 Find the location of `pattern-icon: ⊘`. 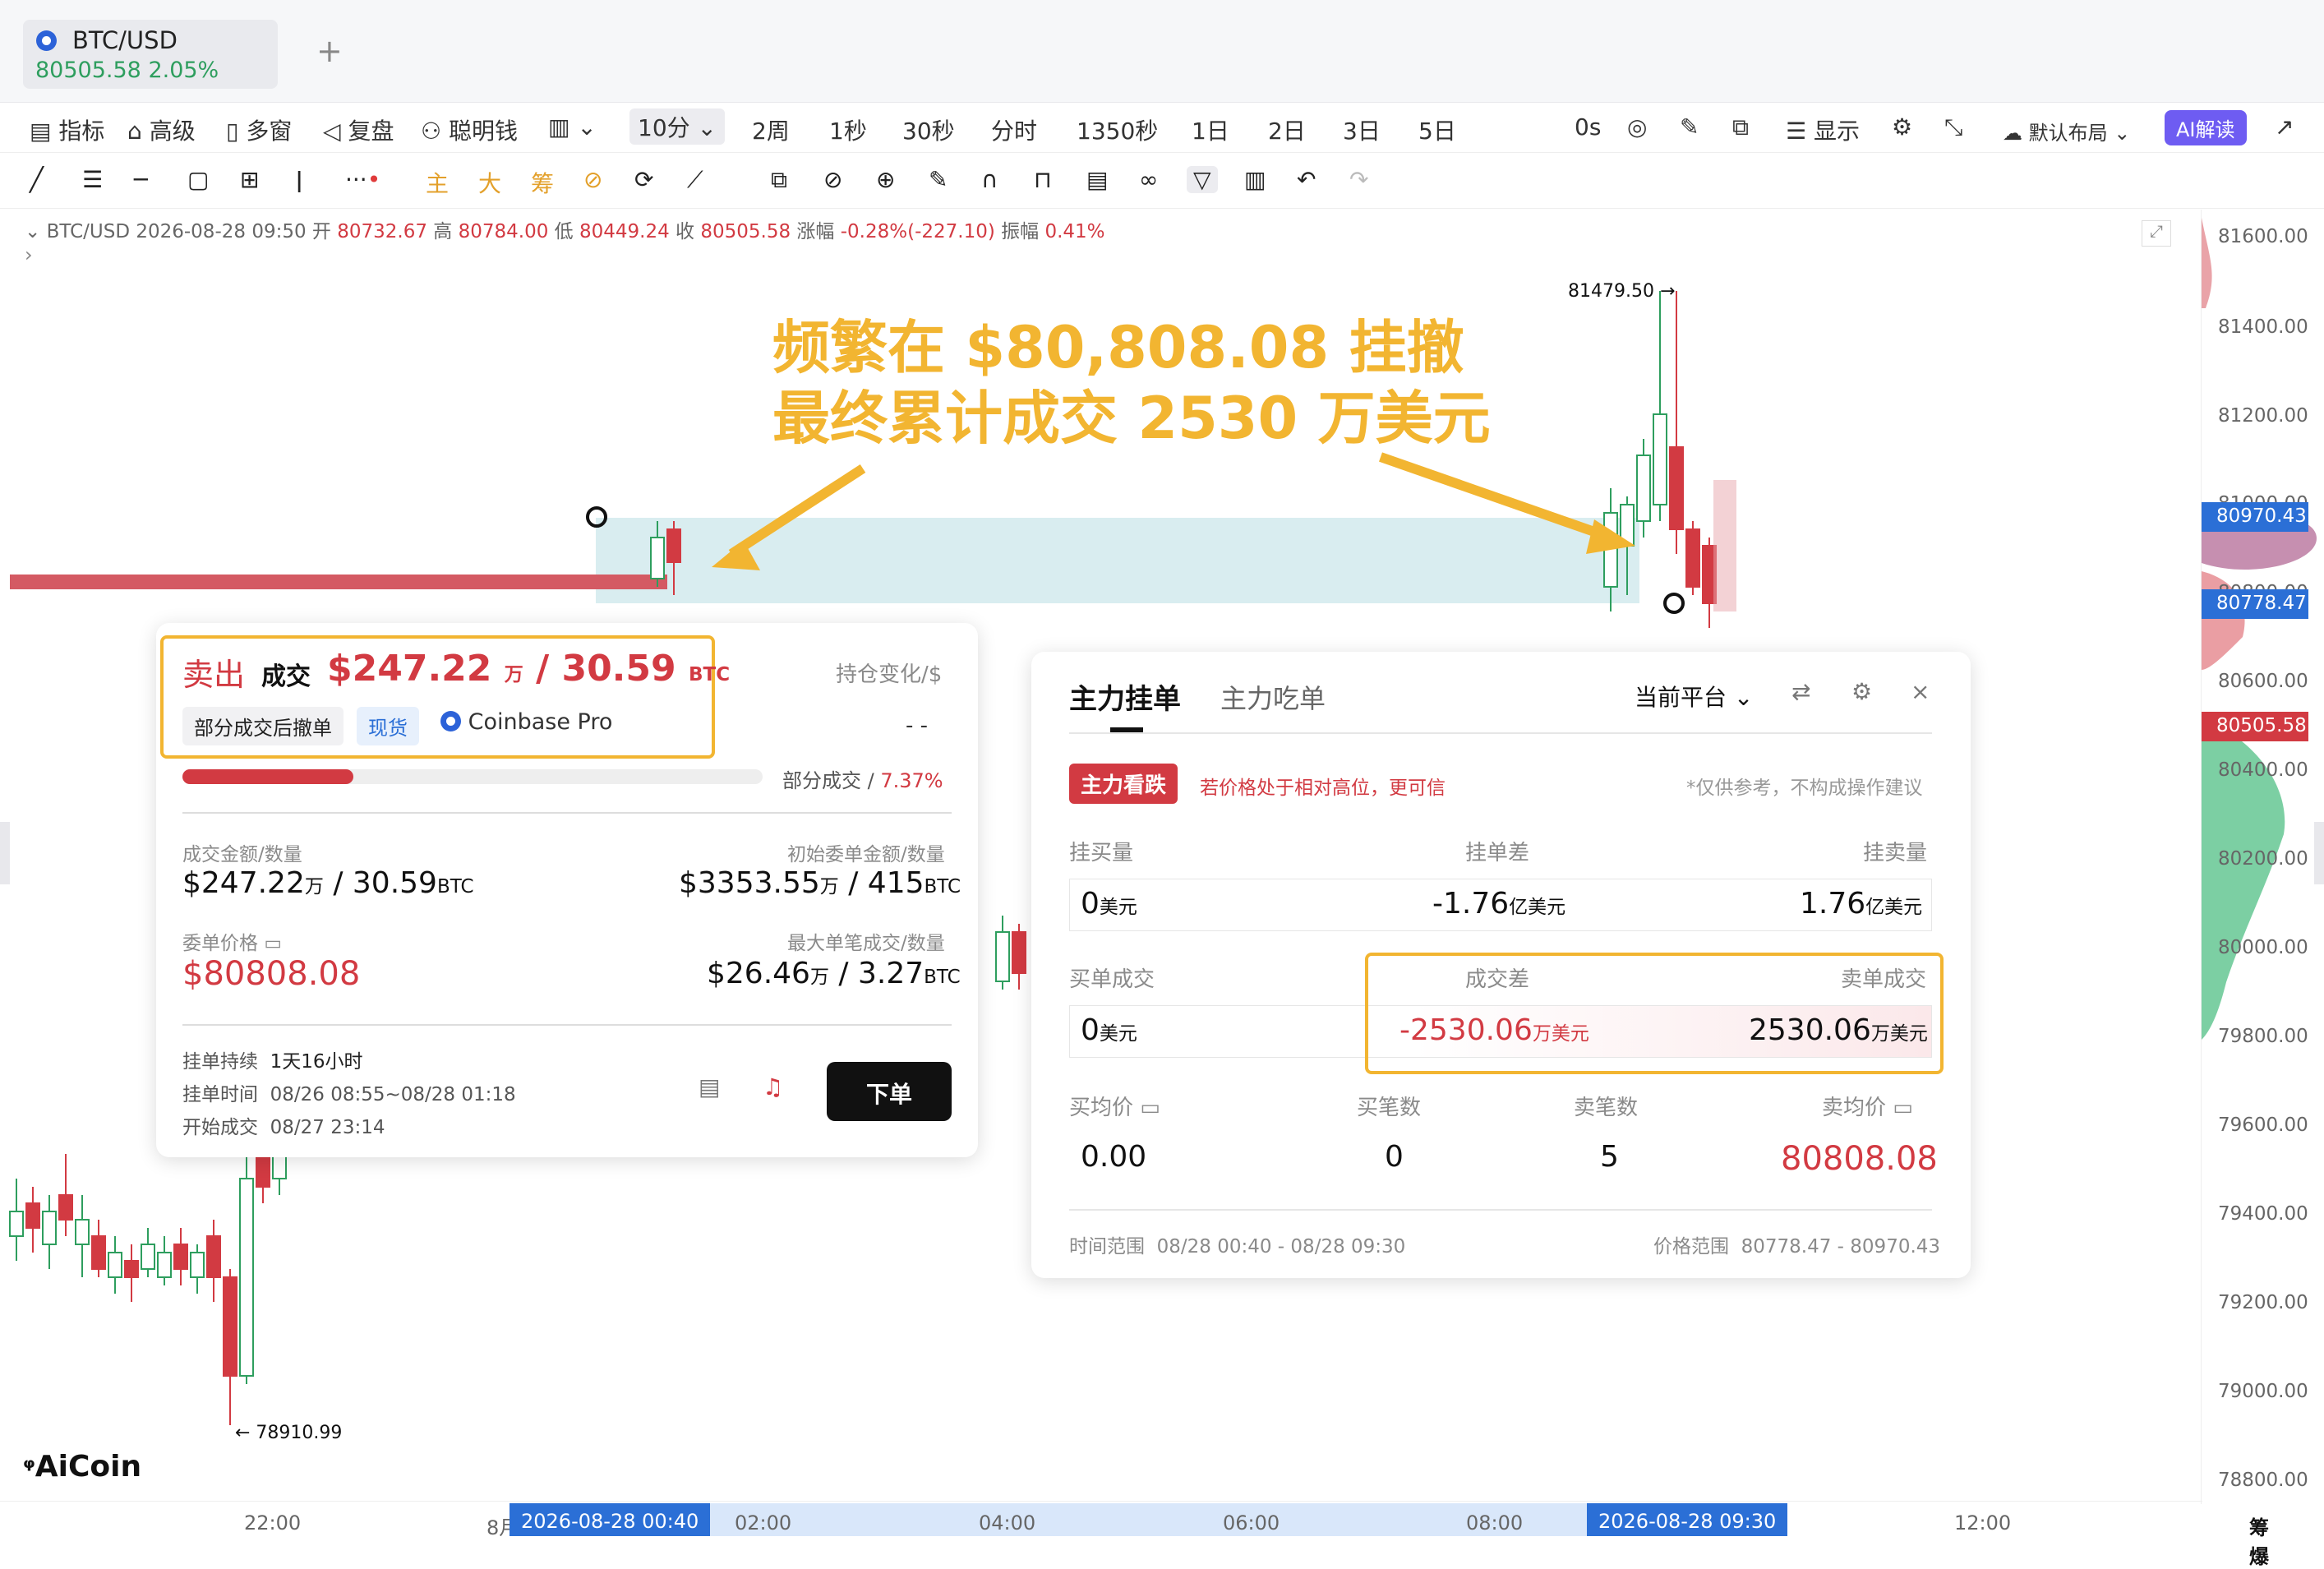

pattern-icon: ⊘ is located at coordinates (592, 179).